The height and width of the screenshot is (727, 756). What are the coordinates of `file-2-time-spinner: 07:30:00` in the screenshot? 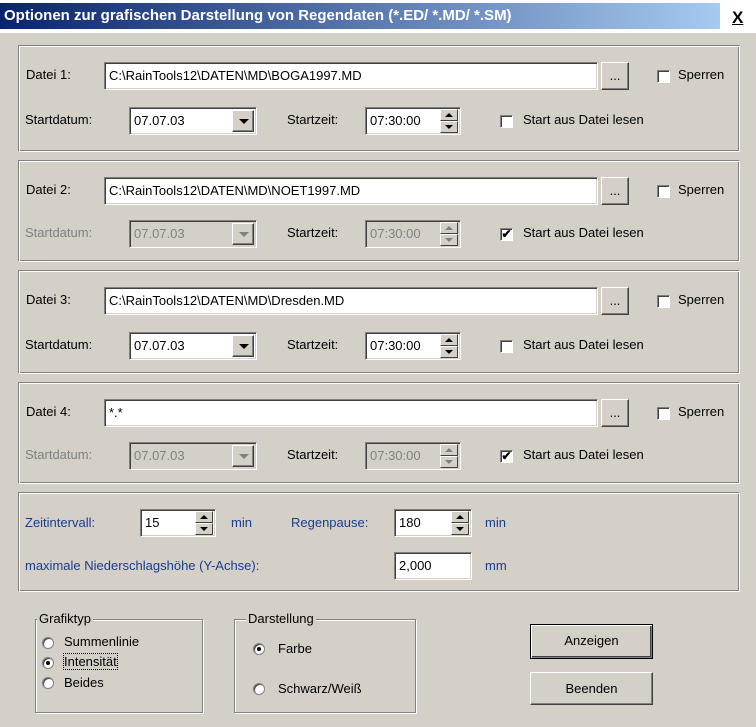 It's located at (413, 234).